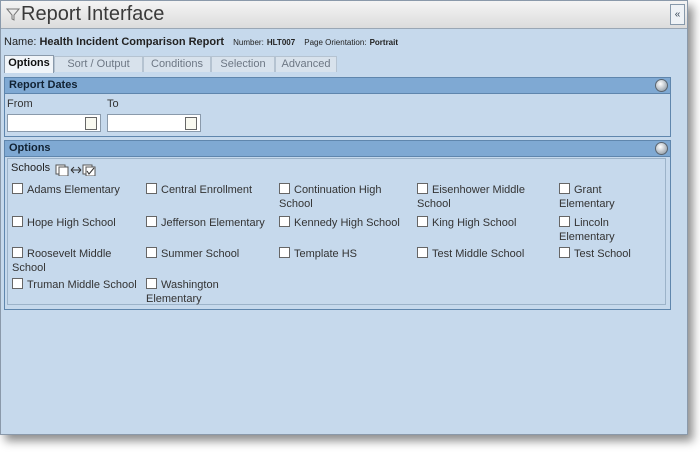 This screenshot has width=700, height=457. What do you see at coordinates (82, 285) in the screenshot?
I see `school-label: Truman Middle School` at bounding box center [82, 285].